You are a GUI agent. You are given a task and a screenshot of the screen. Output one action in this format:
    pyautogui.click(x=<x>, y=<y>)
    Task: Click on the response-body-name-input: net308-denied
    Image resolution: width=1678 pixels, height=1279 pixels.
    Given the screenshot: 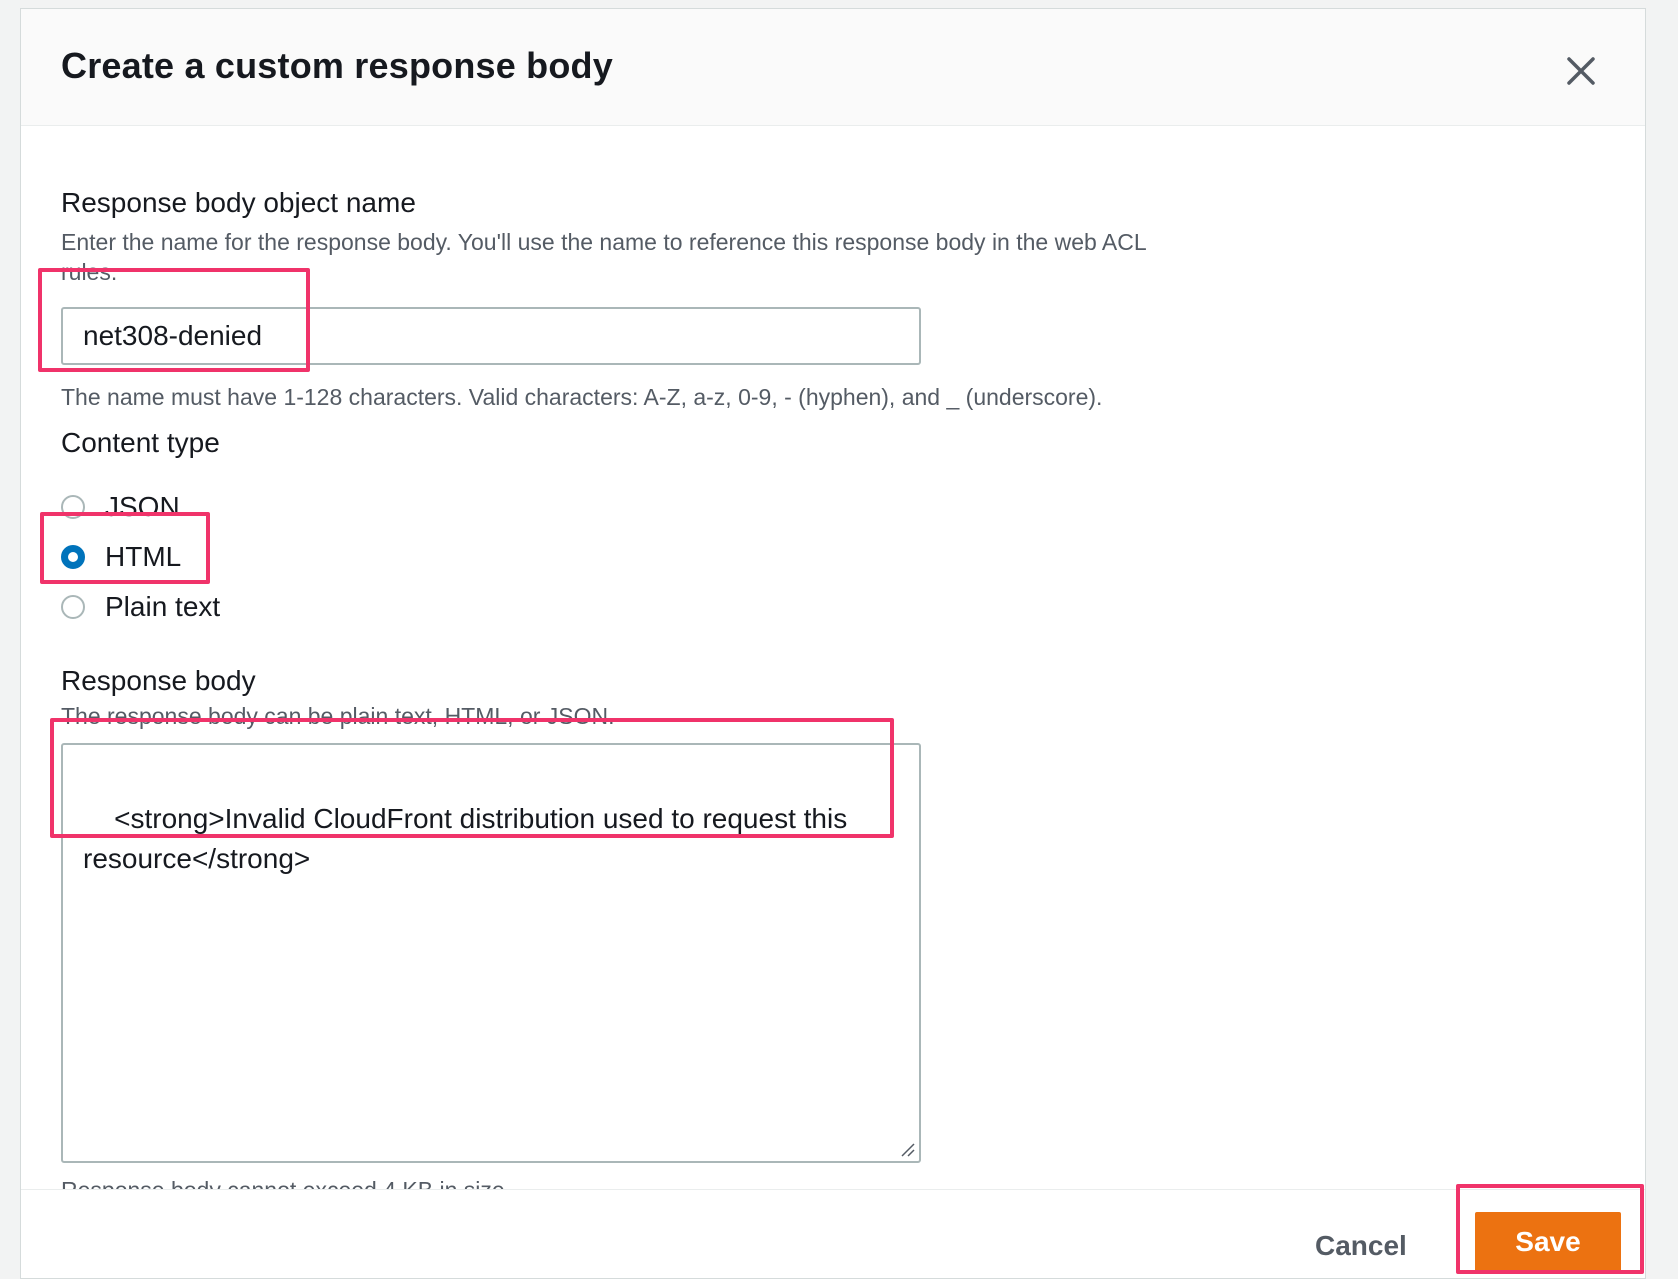 What is the action you would take?
    pyautogui.click(x=491, y=336)
    